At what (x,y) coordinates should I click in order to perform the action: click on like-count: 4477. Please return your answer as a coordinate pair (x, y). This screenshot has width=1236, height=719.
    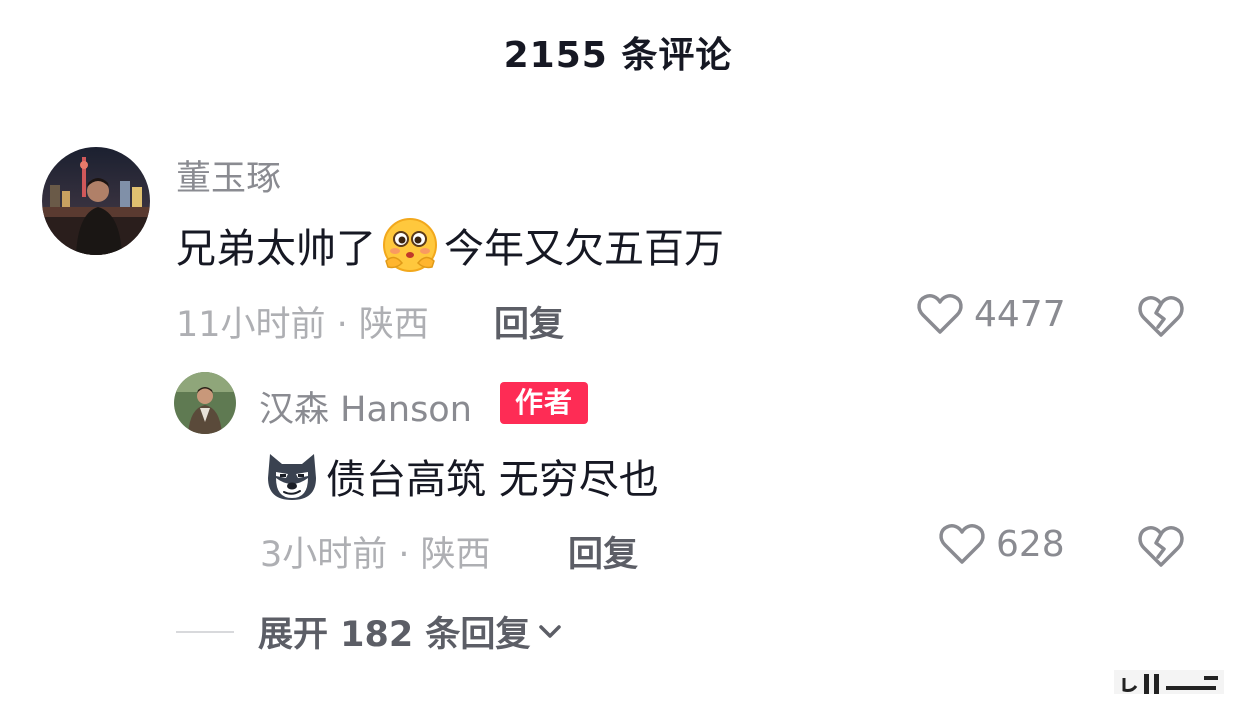
    Looking at the image, I should click on (1020, 314).